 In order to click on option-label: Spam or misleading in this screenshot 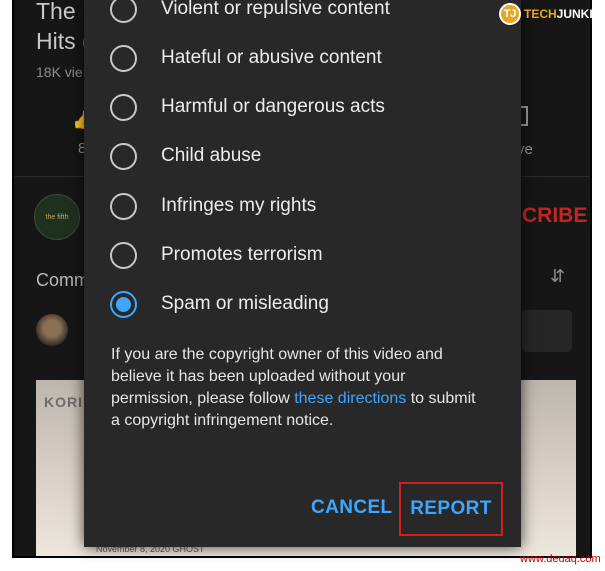, I will do `click(245, 303)`.